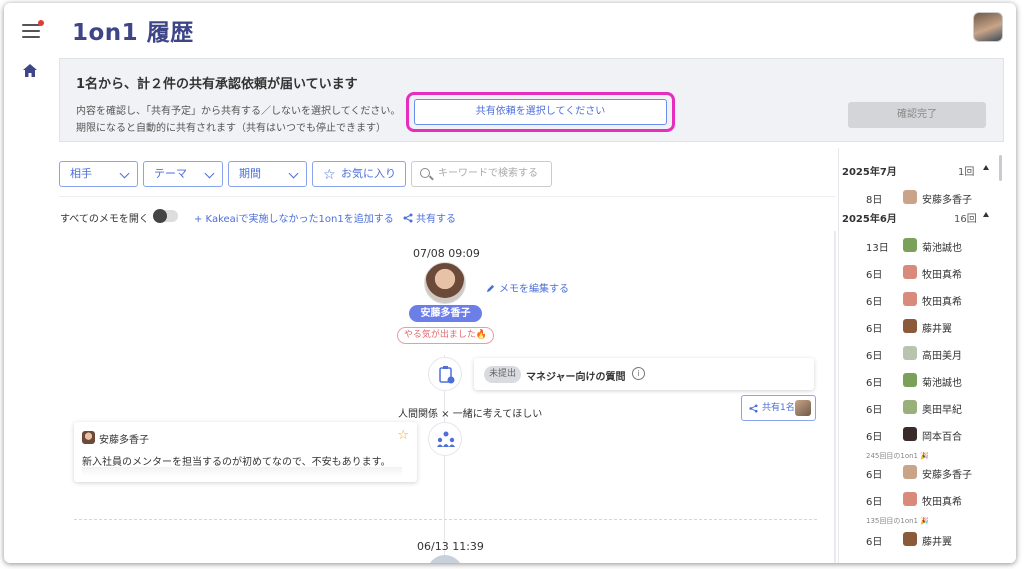 The height and width of the screenshot is (569, 1024). What do you see at coordinates (183, 174) in the screenshot?
I see `theme-filter: テーマ` at bounding box center [183, 174].